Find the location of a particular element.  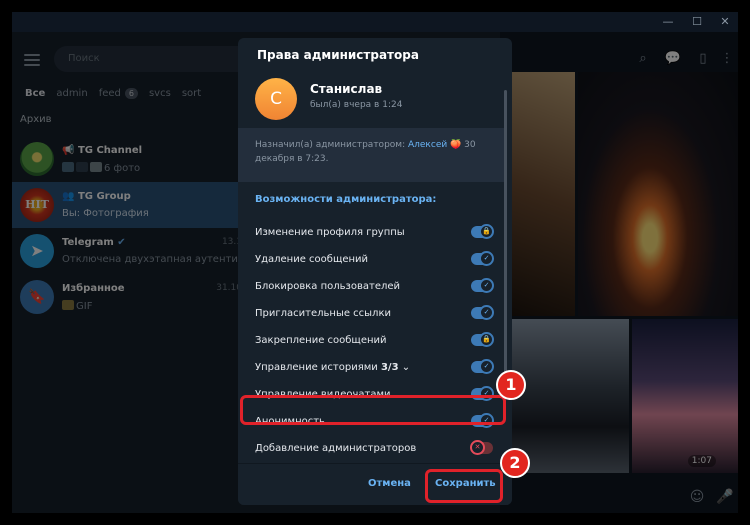

assigned-by-link: Алексей is located at coordinates (427, 145).